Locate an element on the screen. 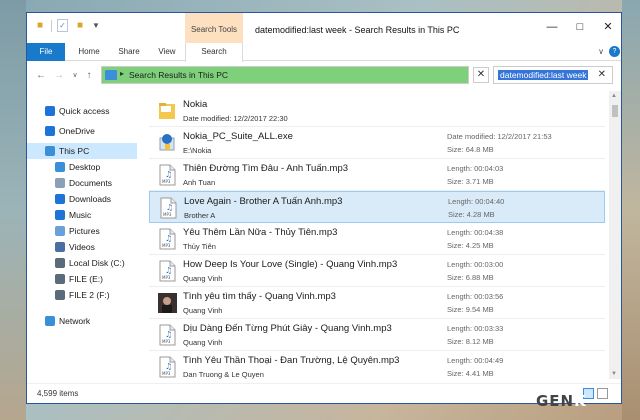 Image resolution: width=640 pixels, height=420 pixels. result-subtitle: Dan Truong & Le Quyen is located at coordinates (223, 374).